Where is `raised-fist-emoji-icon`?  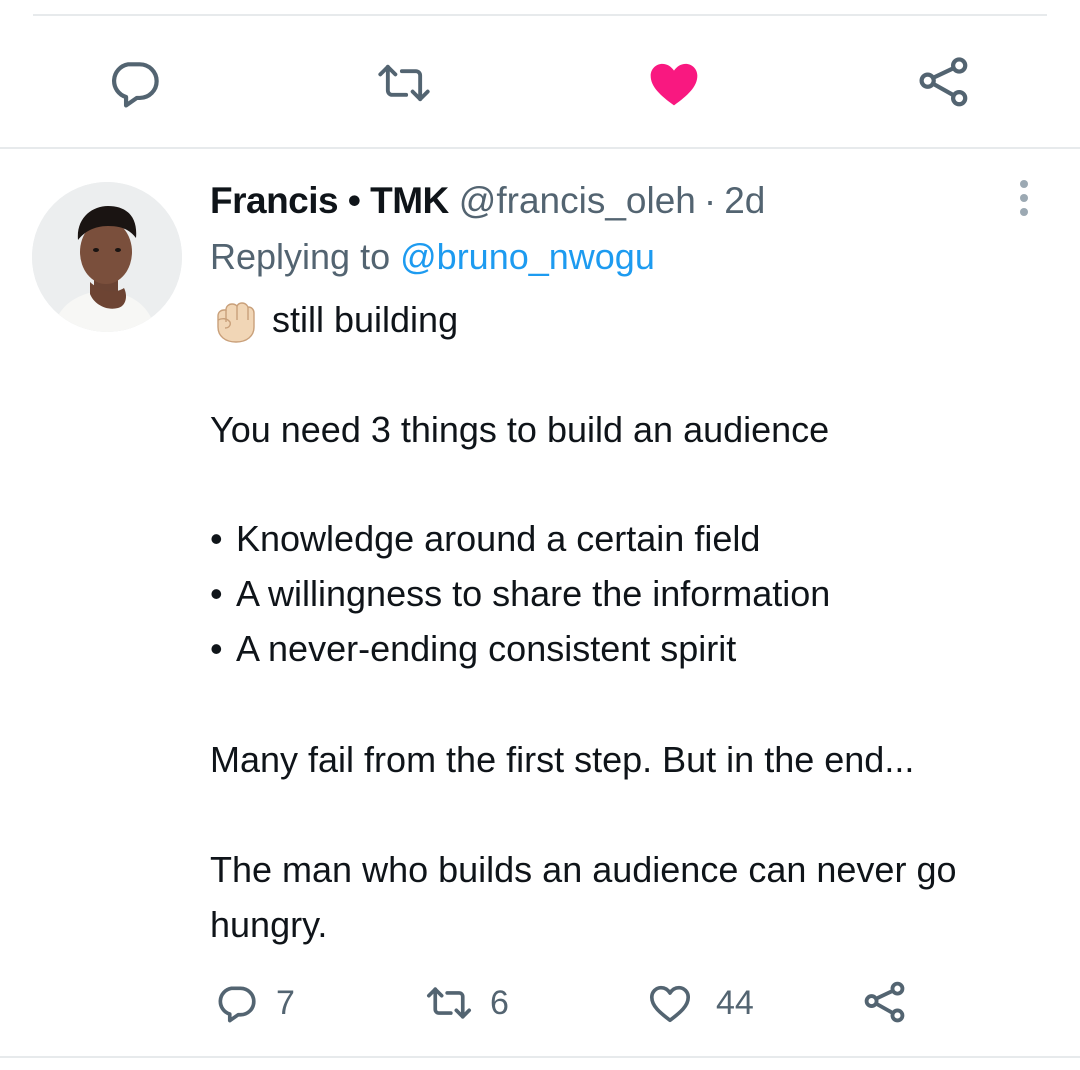
raised-fist-emoji-icon is located at coordinates (235, 320).